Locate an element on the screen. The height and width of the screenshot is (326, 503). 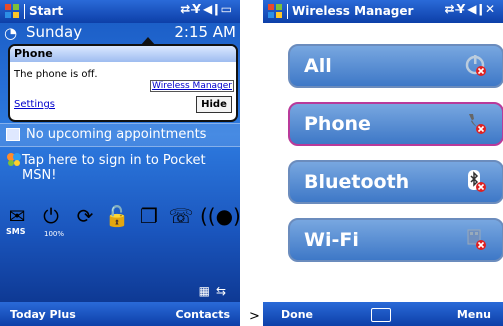
power-off-icon is located at coordinates (475, 65).